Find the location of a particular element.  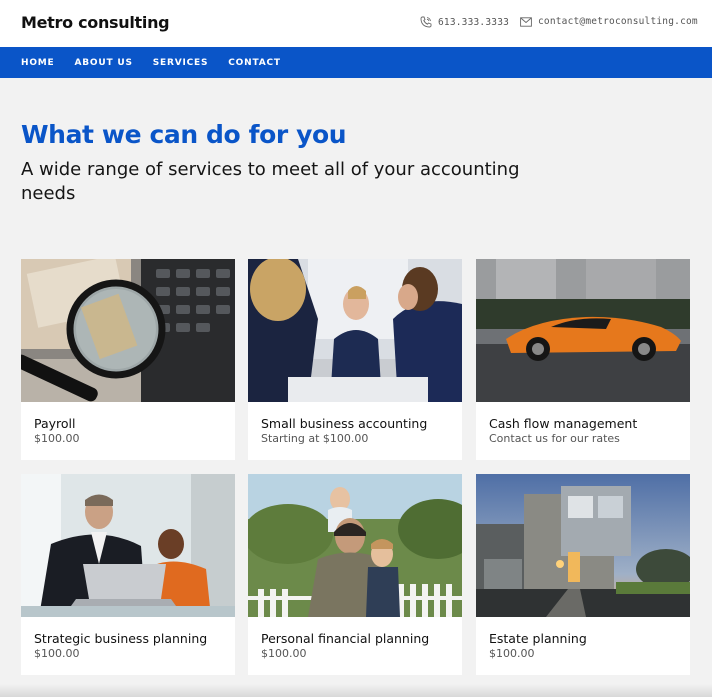

service-card-personal-financial-planning: Personal financial planning $100.00 is located at coordinates (355, 574).